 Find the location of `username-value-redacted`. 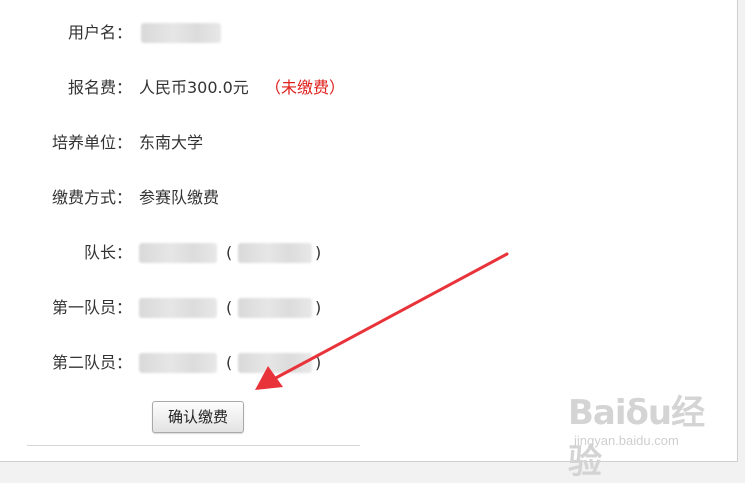

username-value-redacted is located at coordinates (181, 33).